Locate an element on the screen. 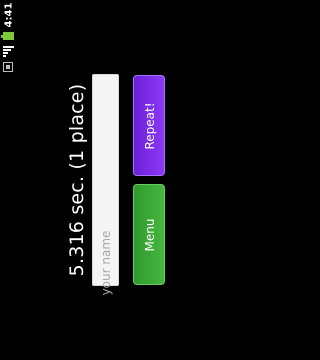  battery-icon is located at coordinates (7, 36).